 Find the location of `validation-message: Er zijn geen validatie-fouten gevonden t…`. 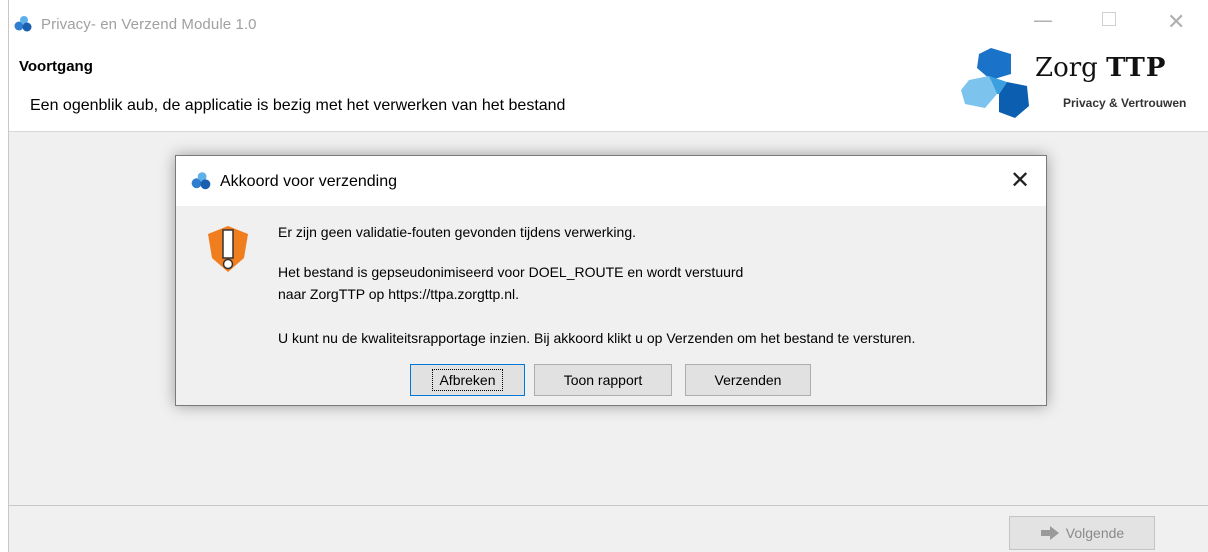

validation-message: Er zijn geen validatie-fouten gevonden t… is located at coordinates (457, 232).